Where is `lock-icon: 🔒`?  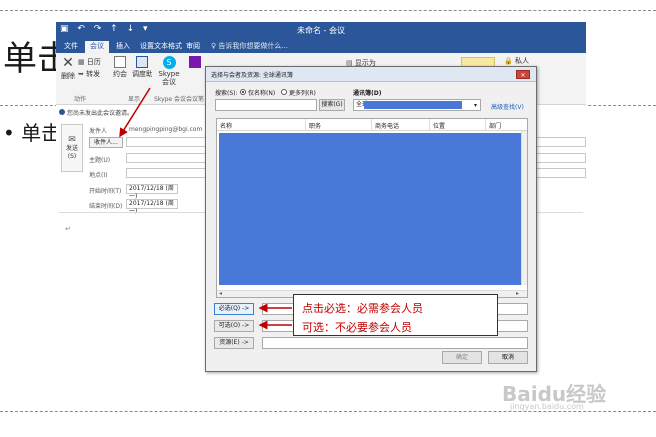
lock-icon: 🔒 is located at coordinates (508, 61).